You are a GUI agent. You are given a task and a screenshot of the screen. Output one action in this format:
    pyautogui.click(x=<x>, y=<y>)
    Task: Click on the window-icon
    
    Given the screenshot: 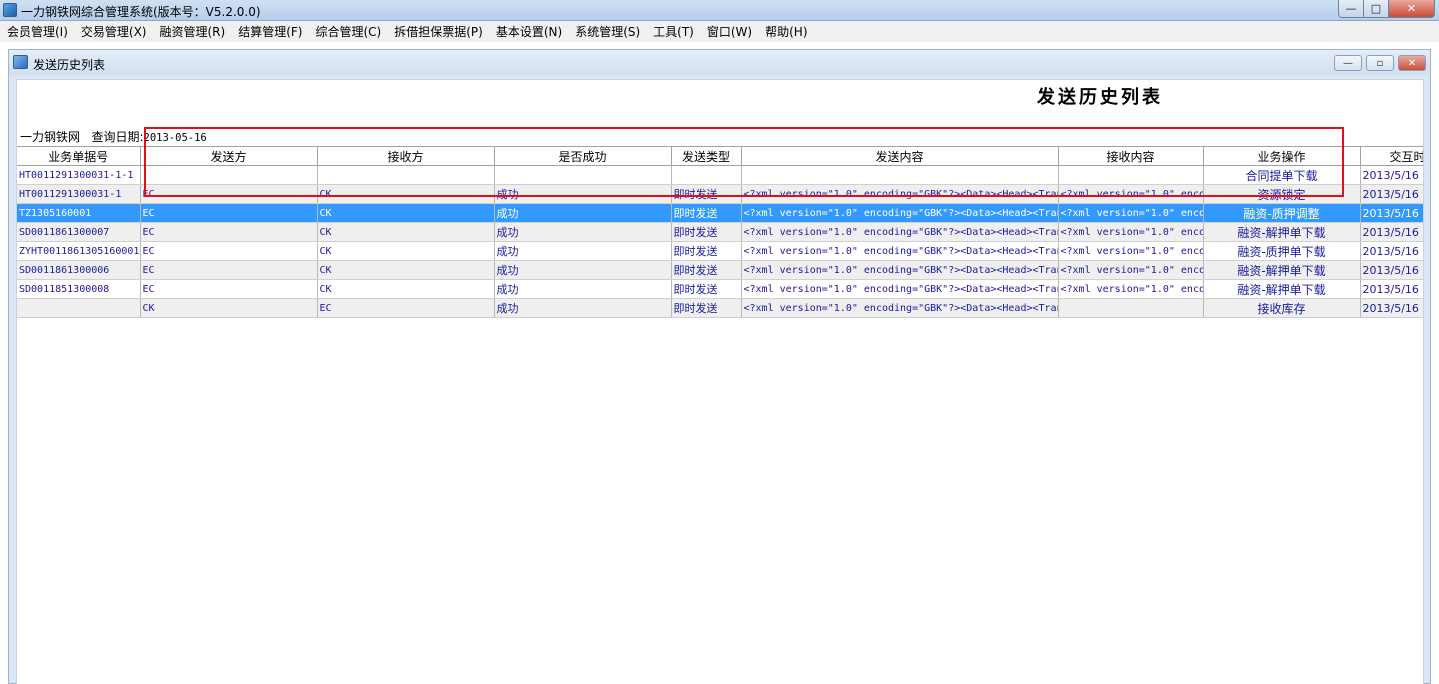 What is the action you would take?
    pyautogui.click(x=20, y=62)
    